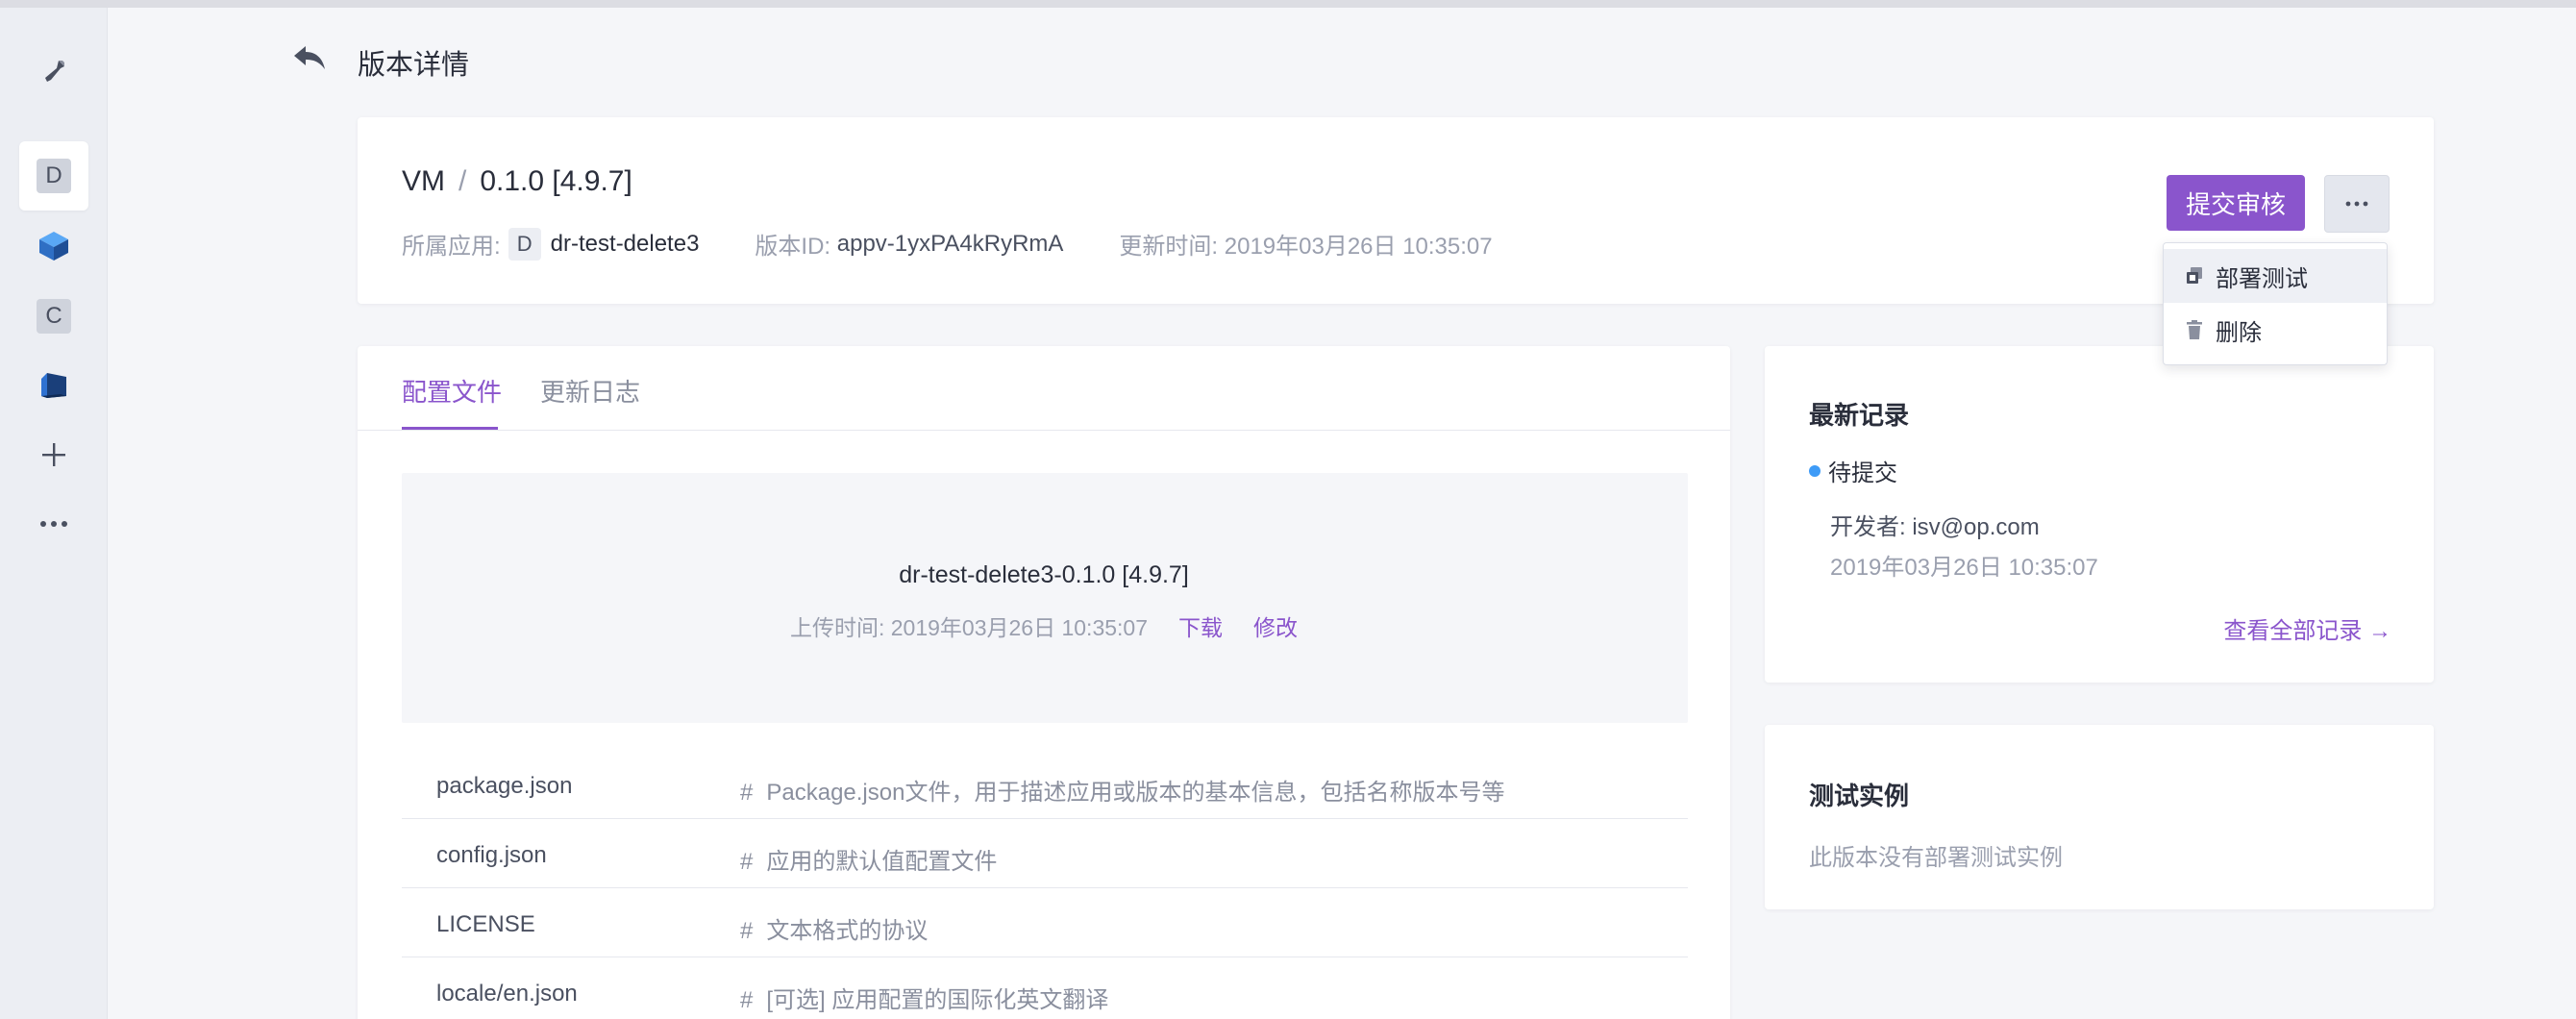 Image resolution: width=2576 pixels, height=1019 pixels. I want to click on sidebar-item-dark-cube, so click(54, 385).